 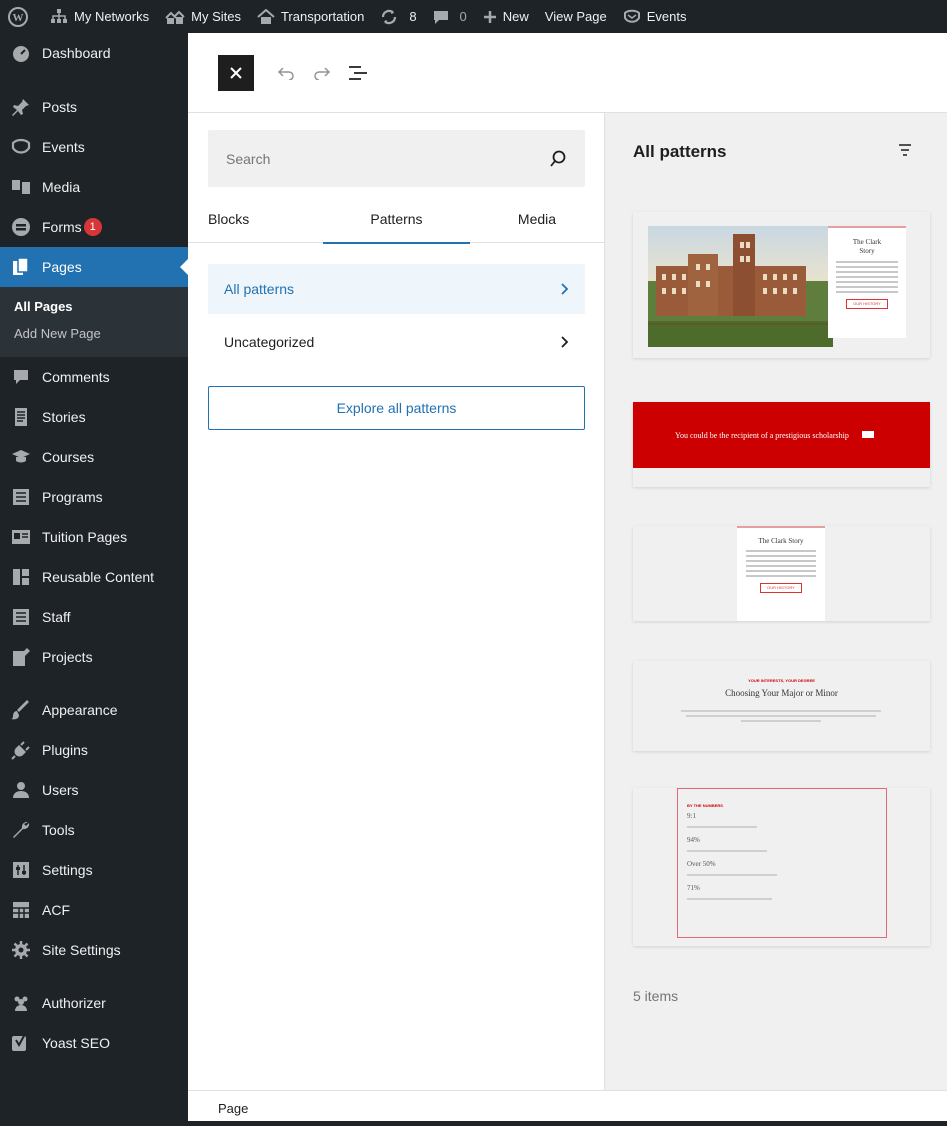 I want to click on breadcrumb-page: Page, so click(x=233, y=1108).